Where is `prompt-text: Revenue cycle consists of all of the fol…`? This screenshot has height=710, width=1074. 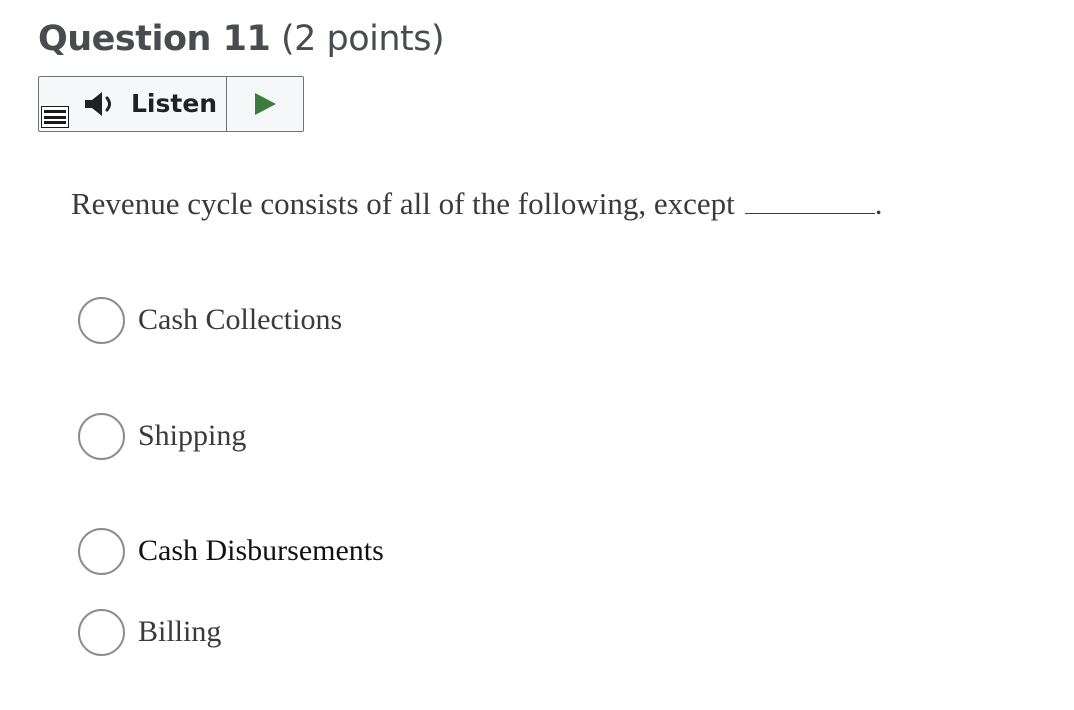 prompt-text: Revenue cycle consists of all of the fol… is located at coordinates (403, 203).